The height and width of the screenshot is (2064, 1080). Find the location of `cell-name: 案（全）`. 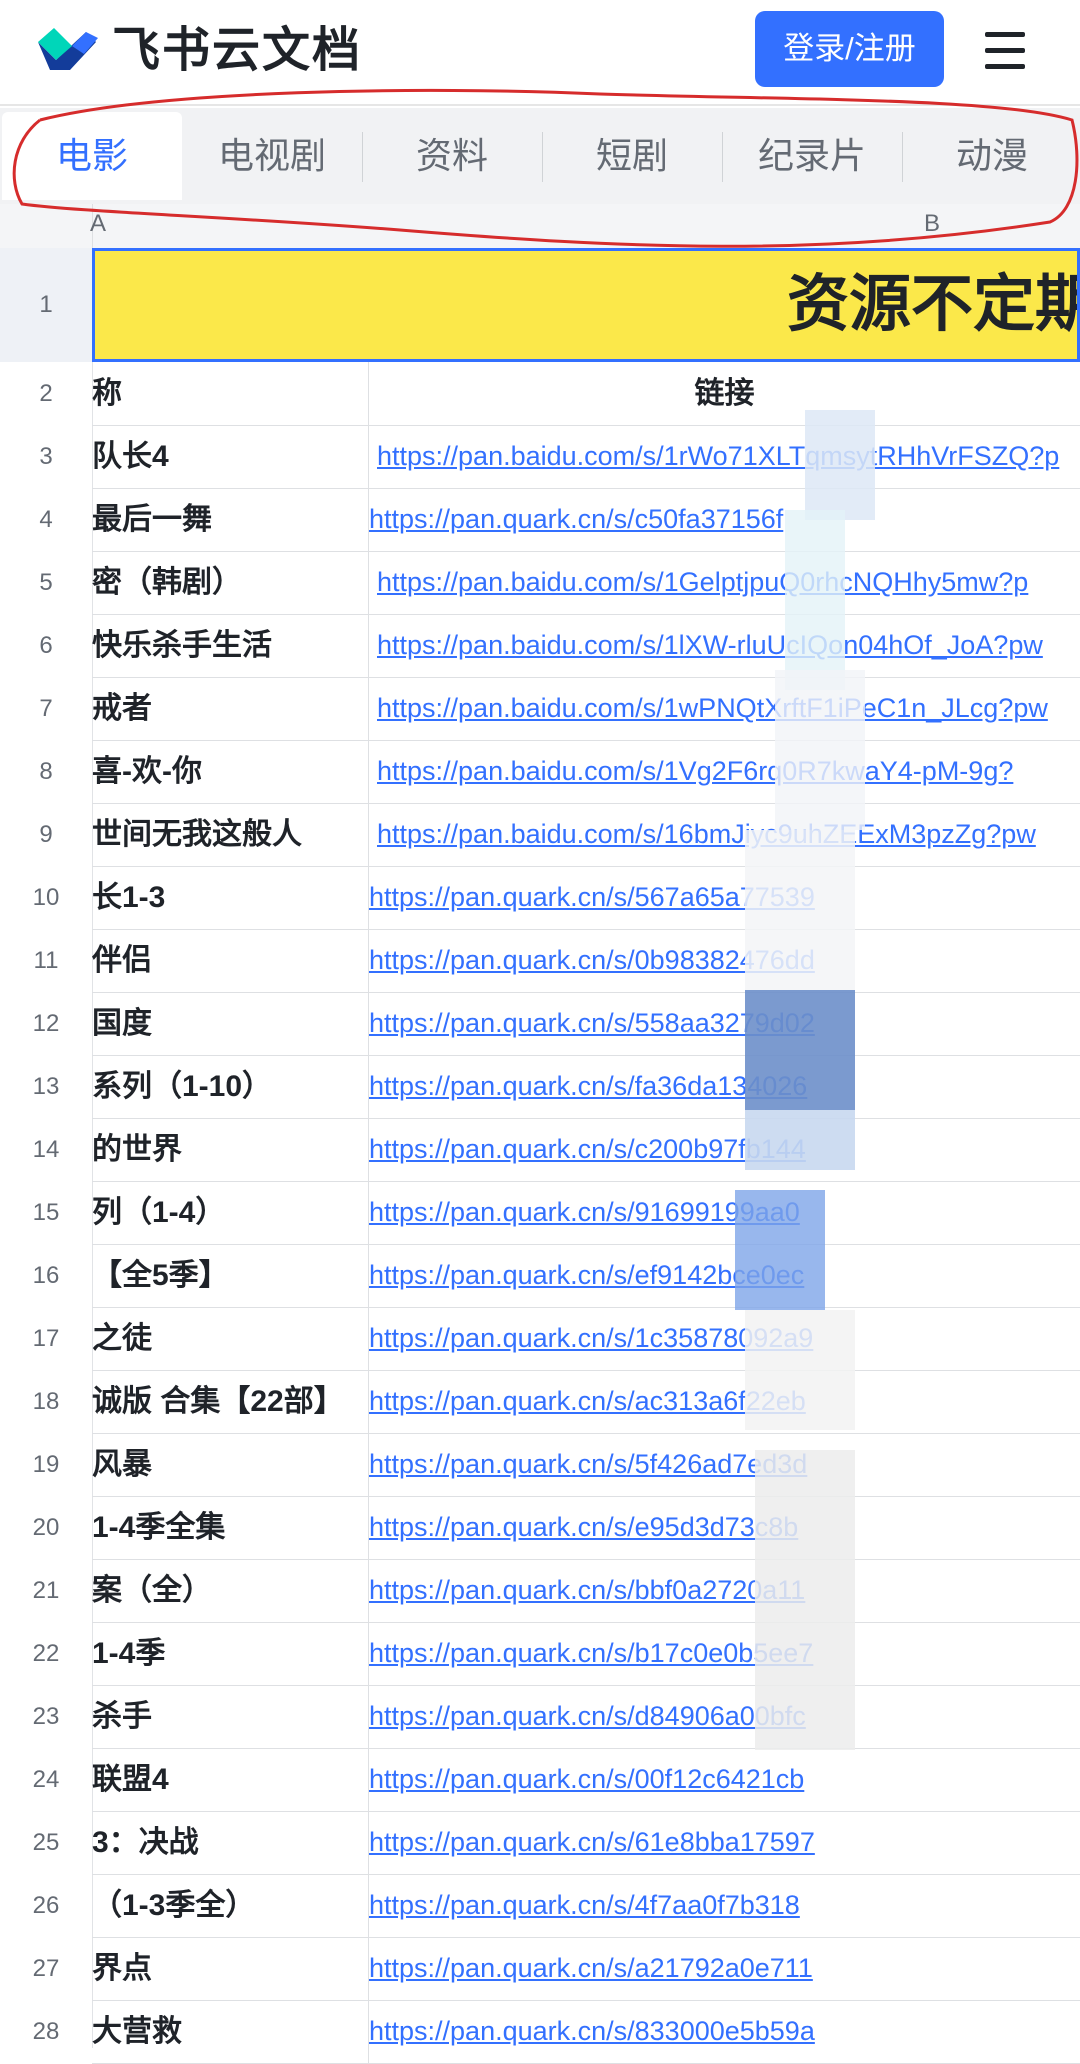

cell-name: 案（全） is located at coordinates (230, 1590).